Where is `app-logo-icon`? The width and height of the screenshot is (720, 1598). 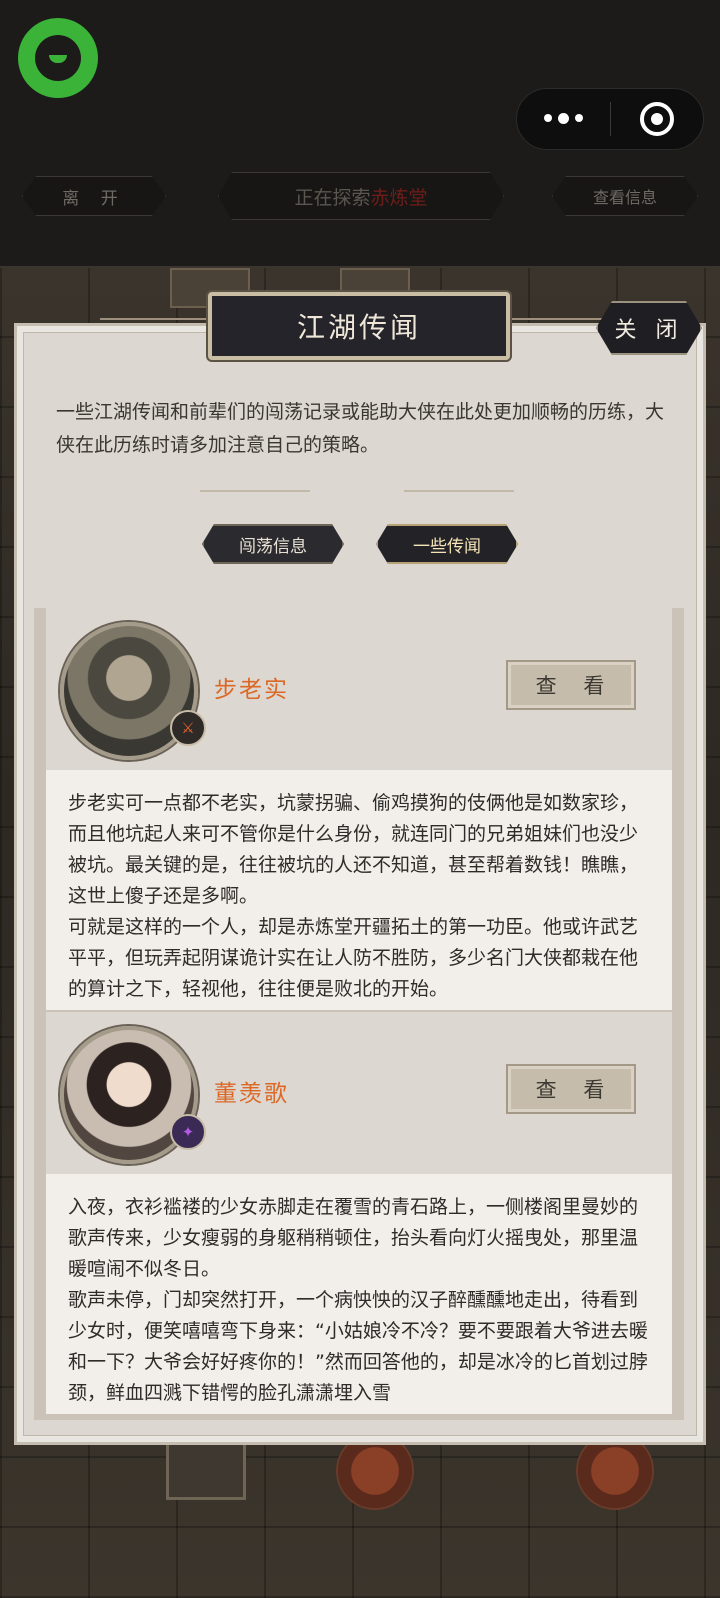
app-logo-icon is located at coordinates (58, 58).